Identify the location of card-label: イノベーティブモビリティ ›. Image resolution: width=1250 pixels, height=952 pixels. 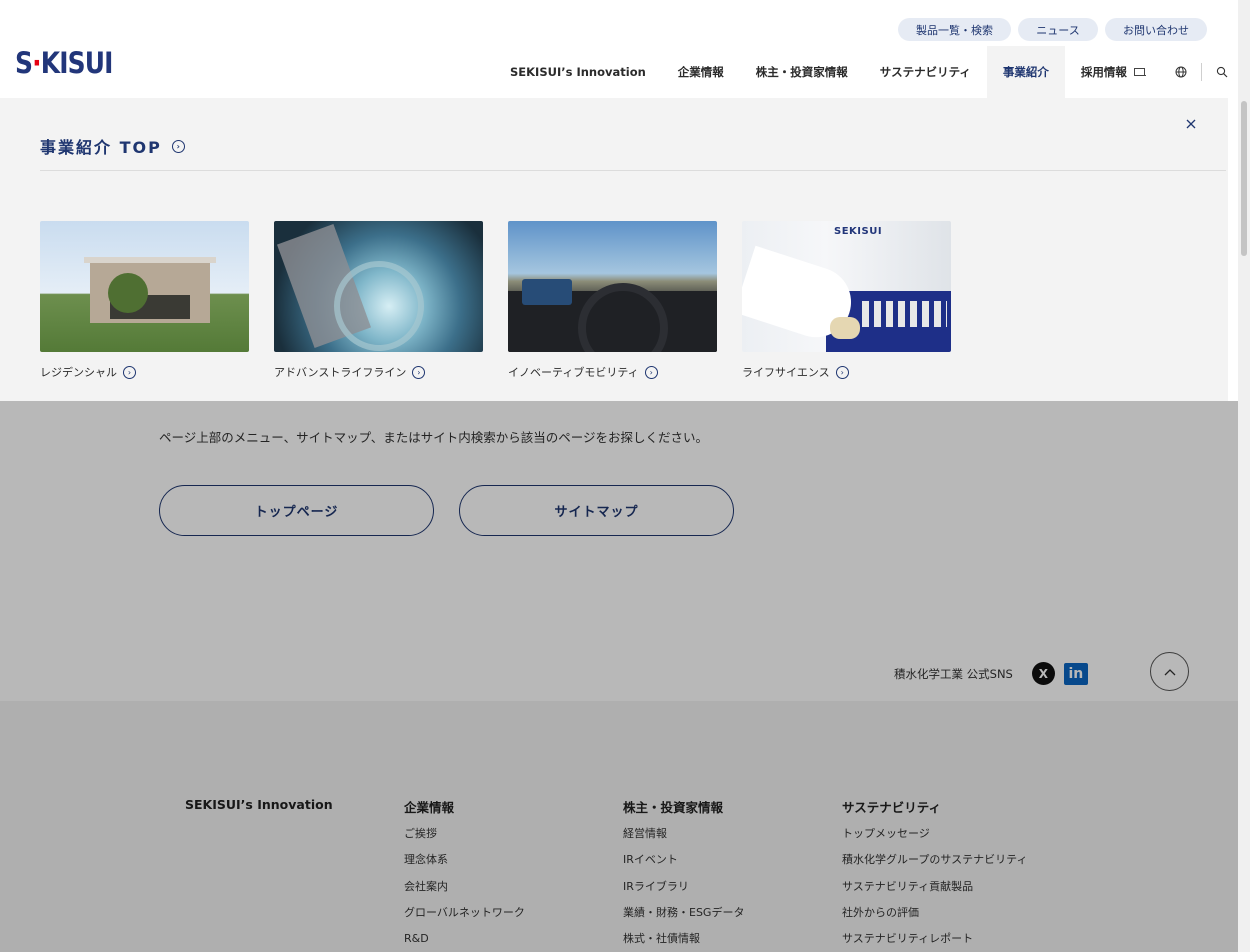
(612, 372).